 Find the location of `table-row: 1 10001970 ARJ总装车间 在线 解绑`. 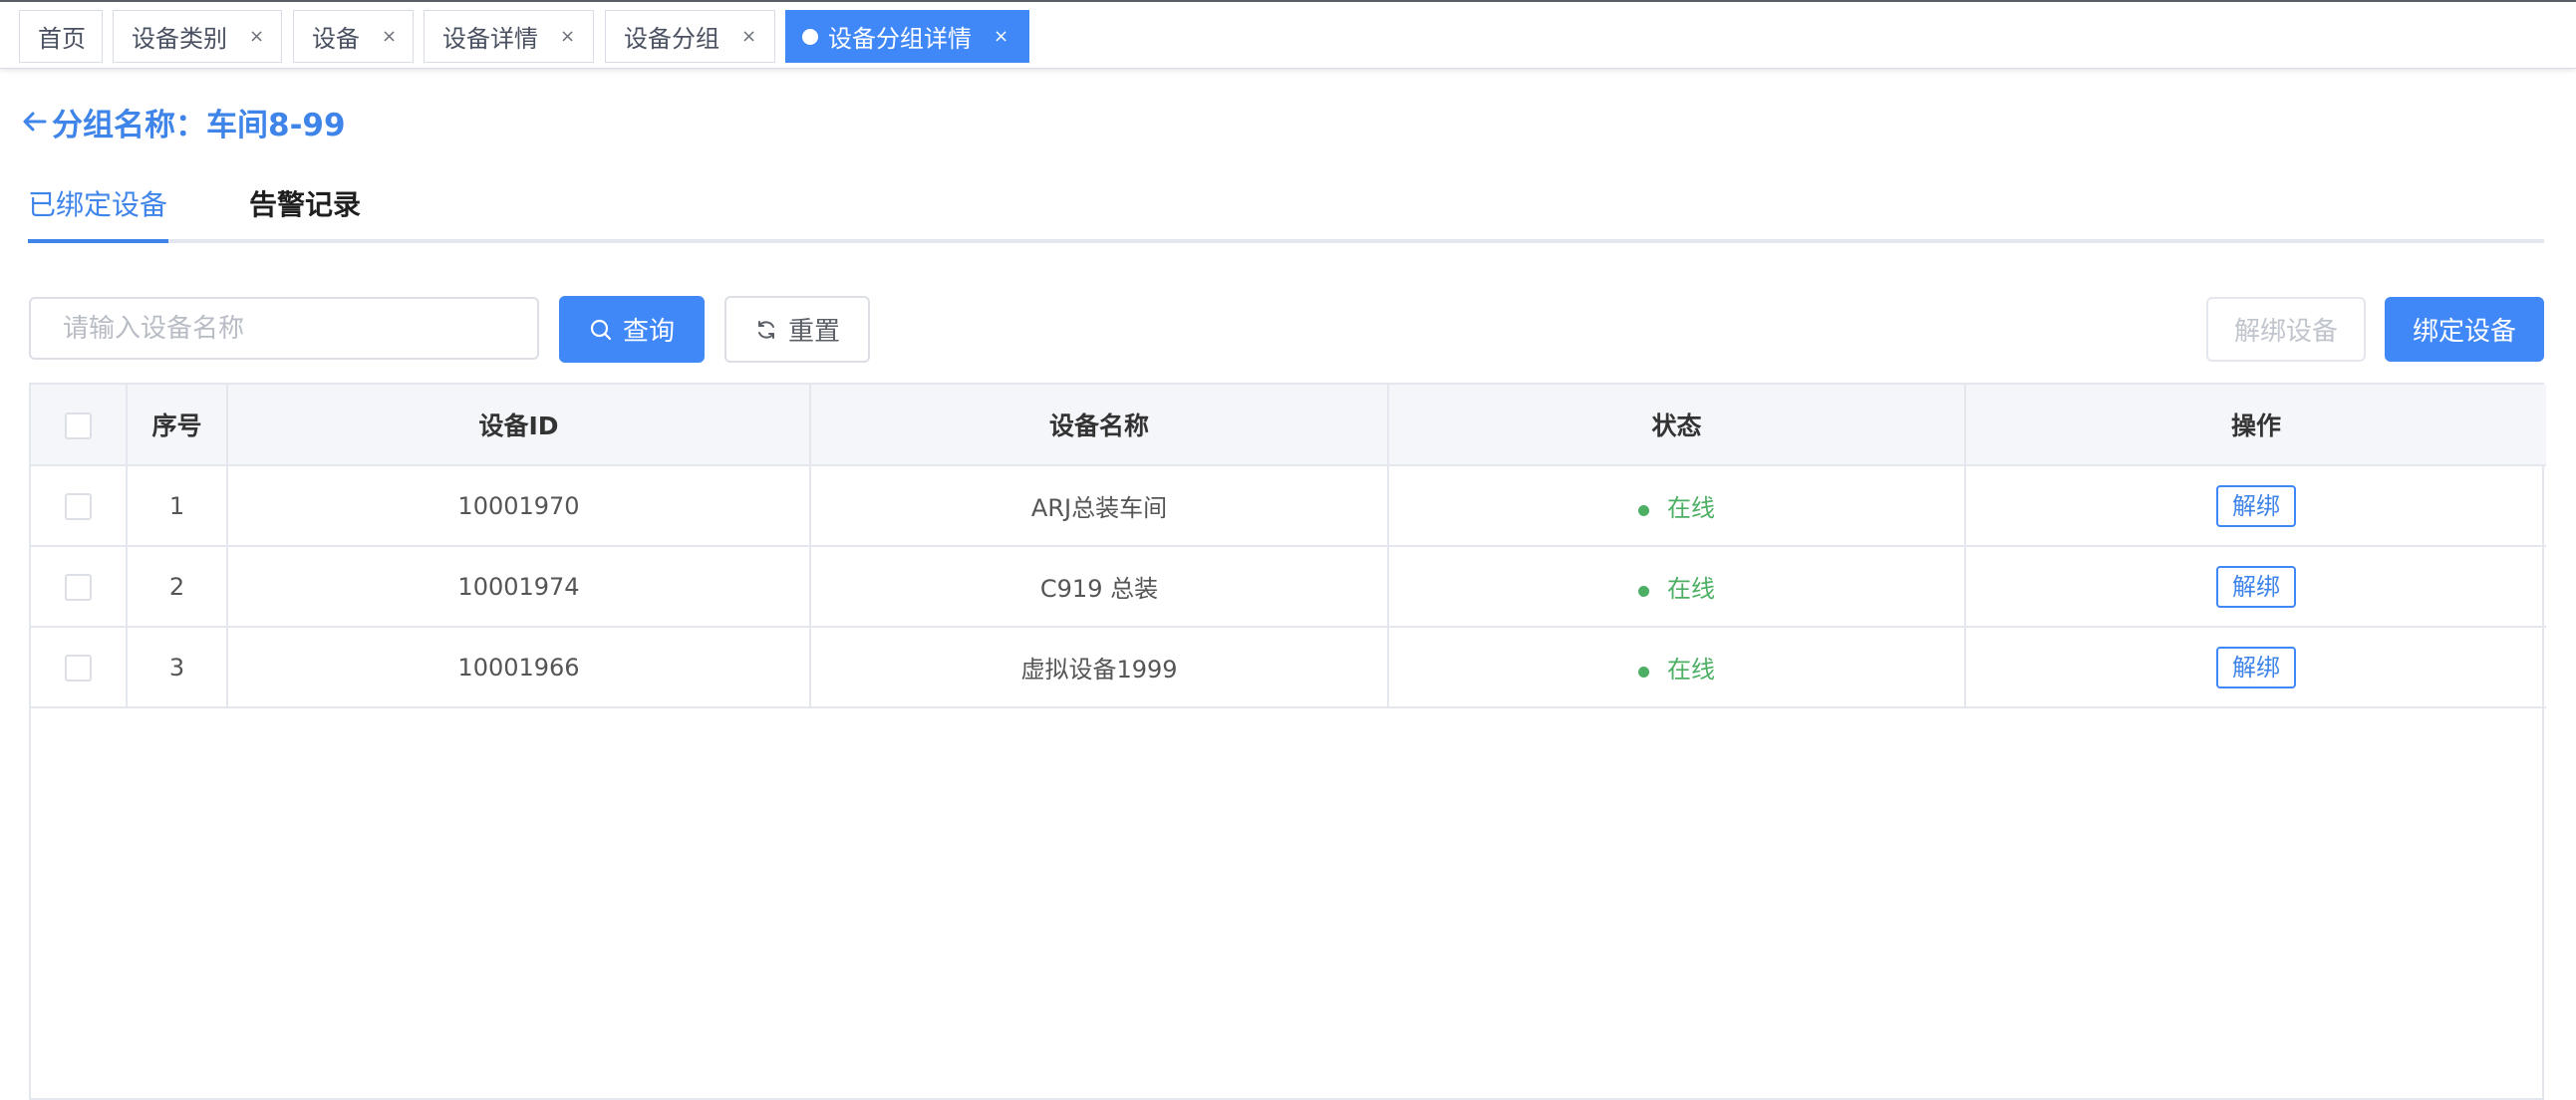

table-row: 1 10001970 ARJ总装车间 在线 解绑 is located at coordinates (1288, 506).